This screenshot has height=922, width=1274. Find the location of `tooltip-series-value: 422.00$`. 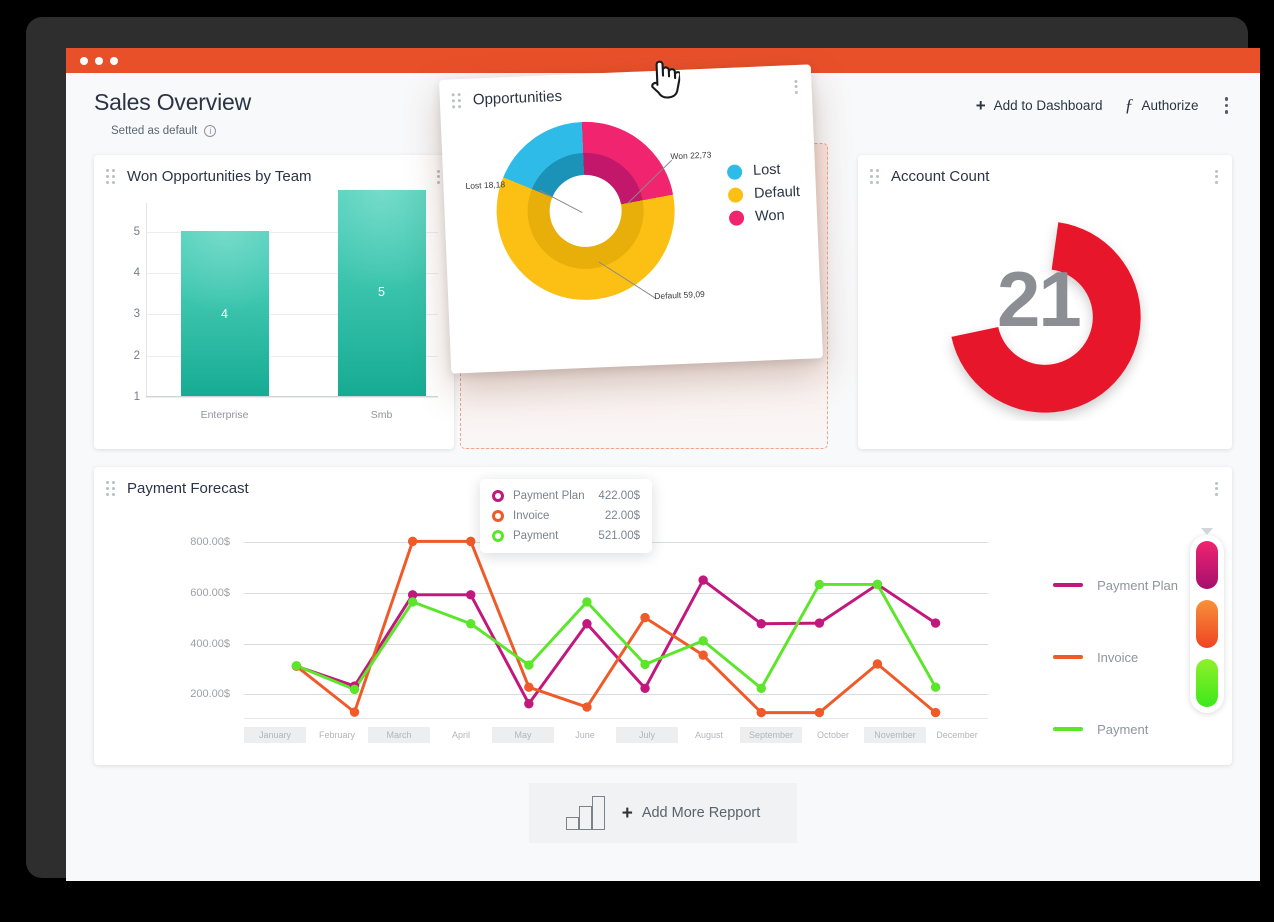

tooltip-series-value: 422.00$ is located at coordinates (619, 496).